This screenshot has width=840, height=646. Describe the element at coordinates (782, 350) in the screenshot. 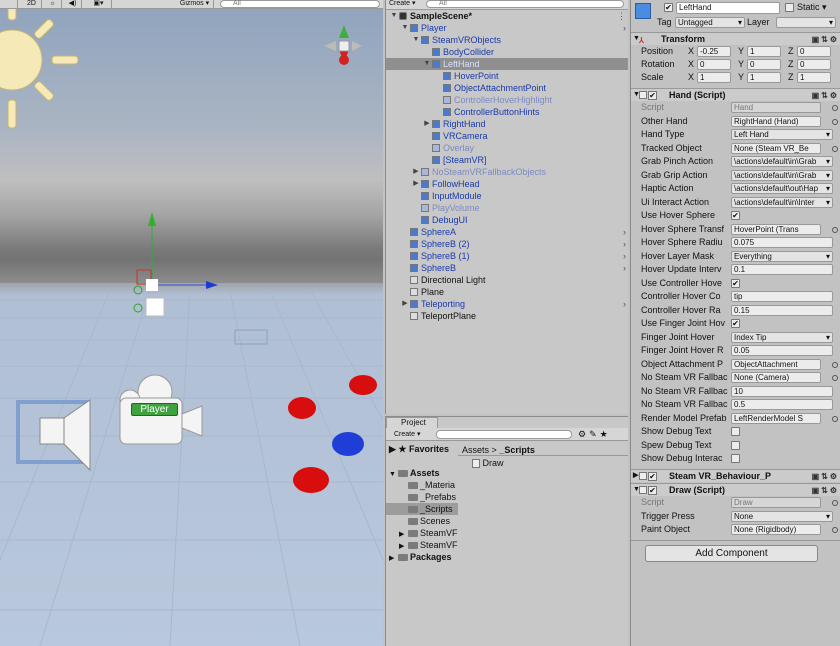

I see `property-field: 0.05` at that location.